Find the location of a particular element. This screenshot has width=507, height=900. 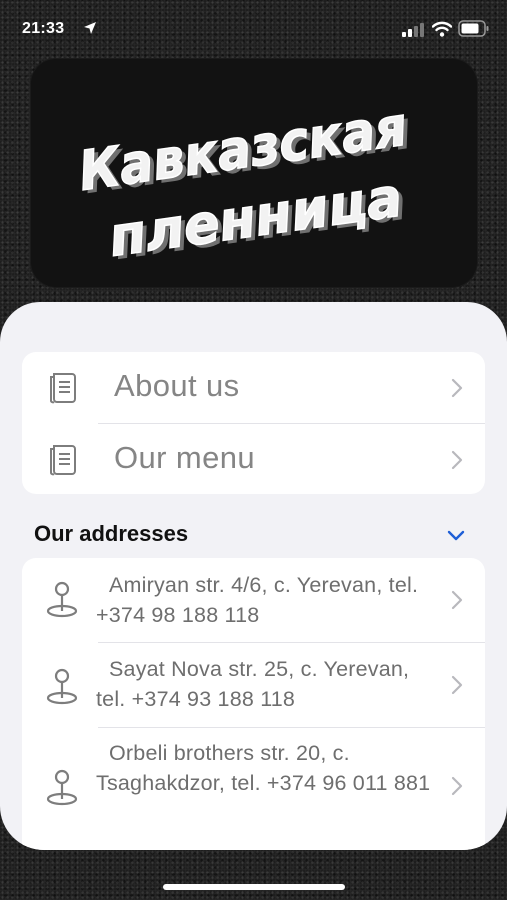

location-arrow-icon is located at coordinates (90, 28).